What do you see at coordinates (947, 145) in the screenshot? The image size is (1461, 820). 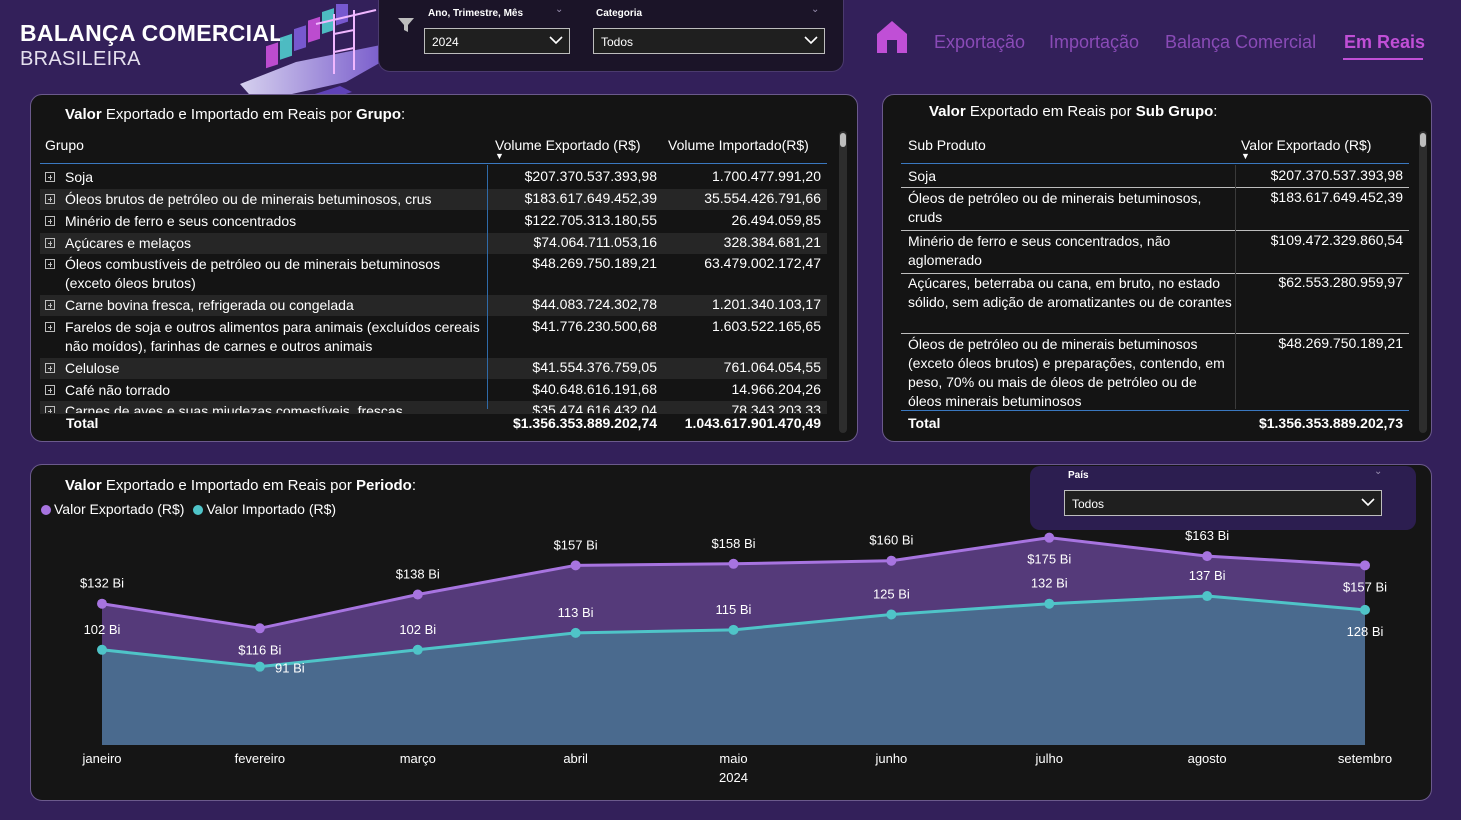 I see `col-header-sub-produto: Sub Produto` at bounding box center [947, 145].